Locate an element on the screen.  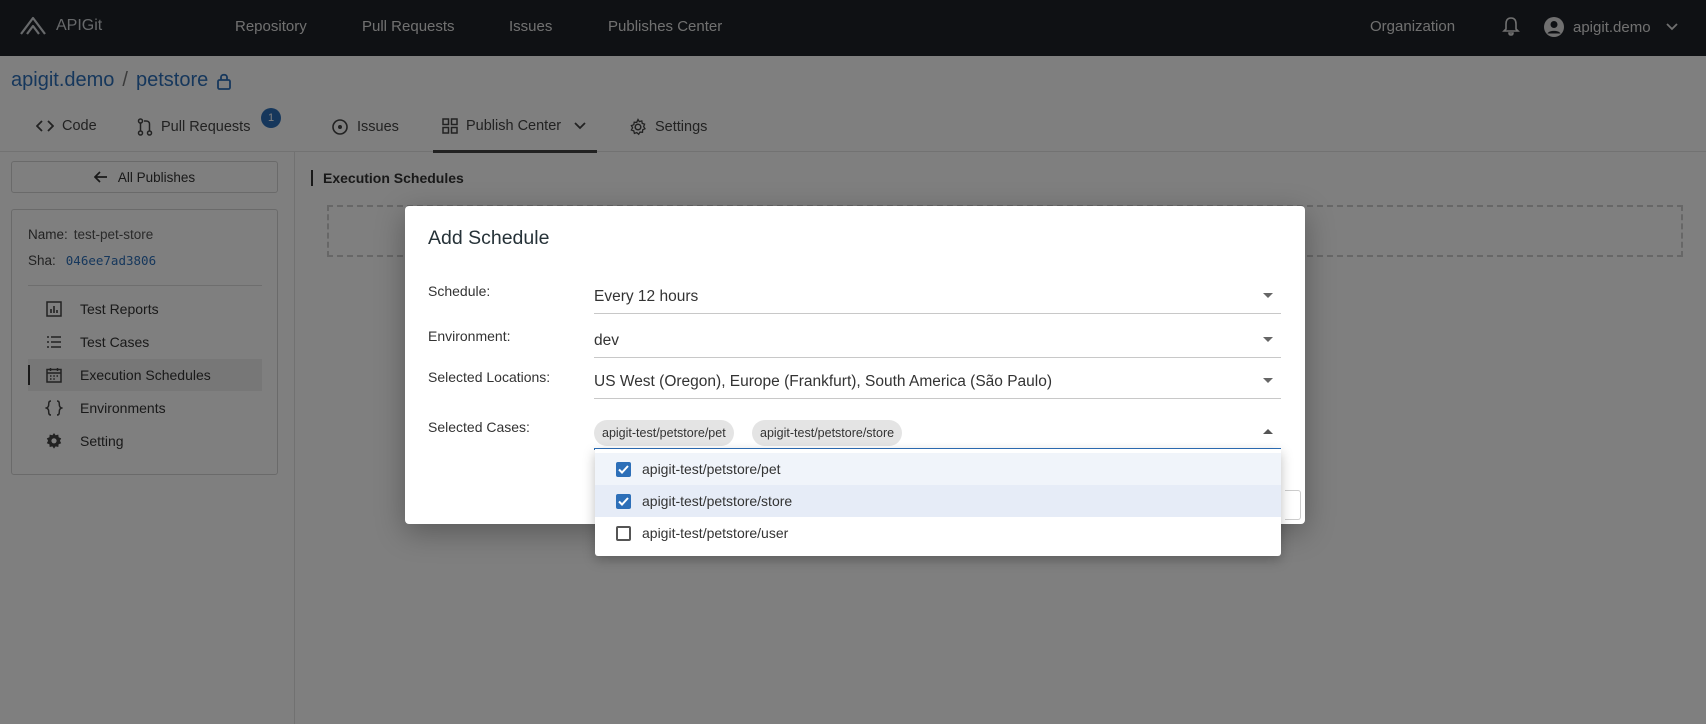
case-option-pet: apigit-test/petstore/pet is located at coordinates (938, 469).